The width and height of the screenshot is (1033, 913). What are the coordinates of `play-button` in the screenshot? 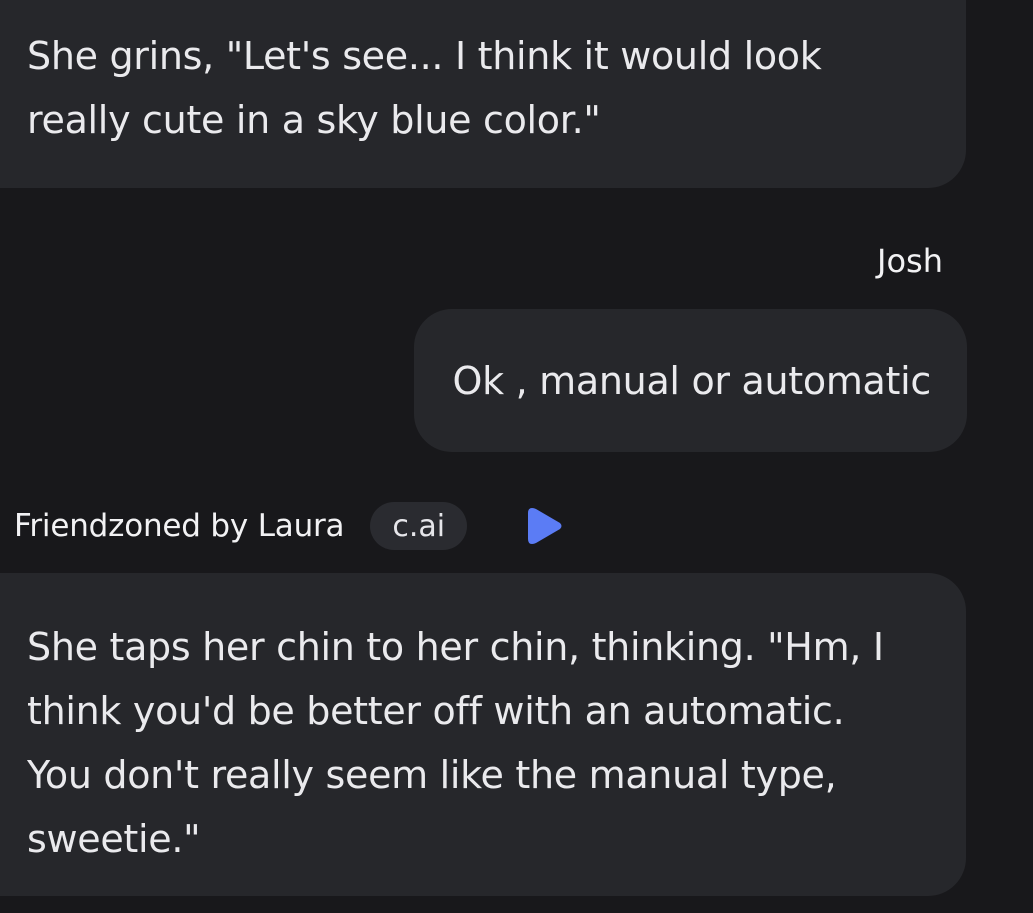 It's located at (545, 526).